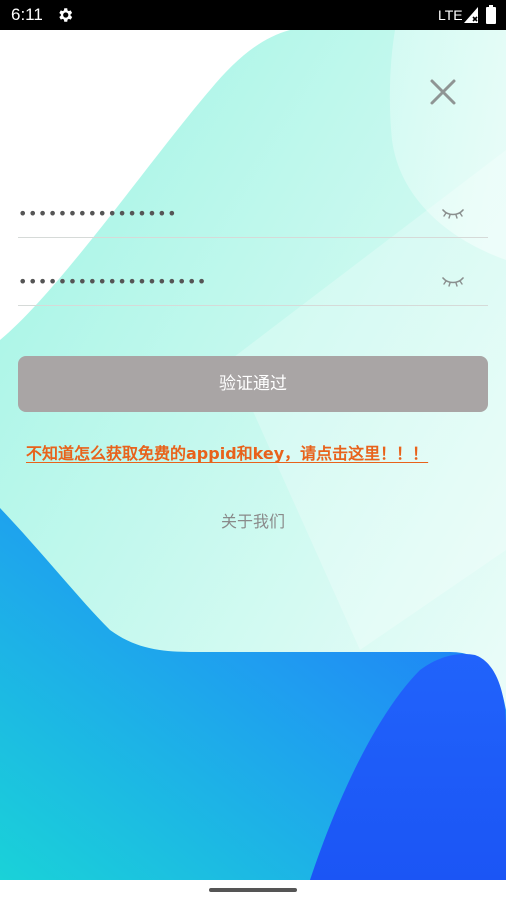 This screenshot has width=506, height=900. I want to click on gear-icon, so click(66, 15).